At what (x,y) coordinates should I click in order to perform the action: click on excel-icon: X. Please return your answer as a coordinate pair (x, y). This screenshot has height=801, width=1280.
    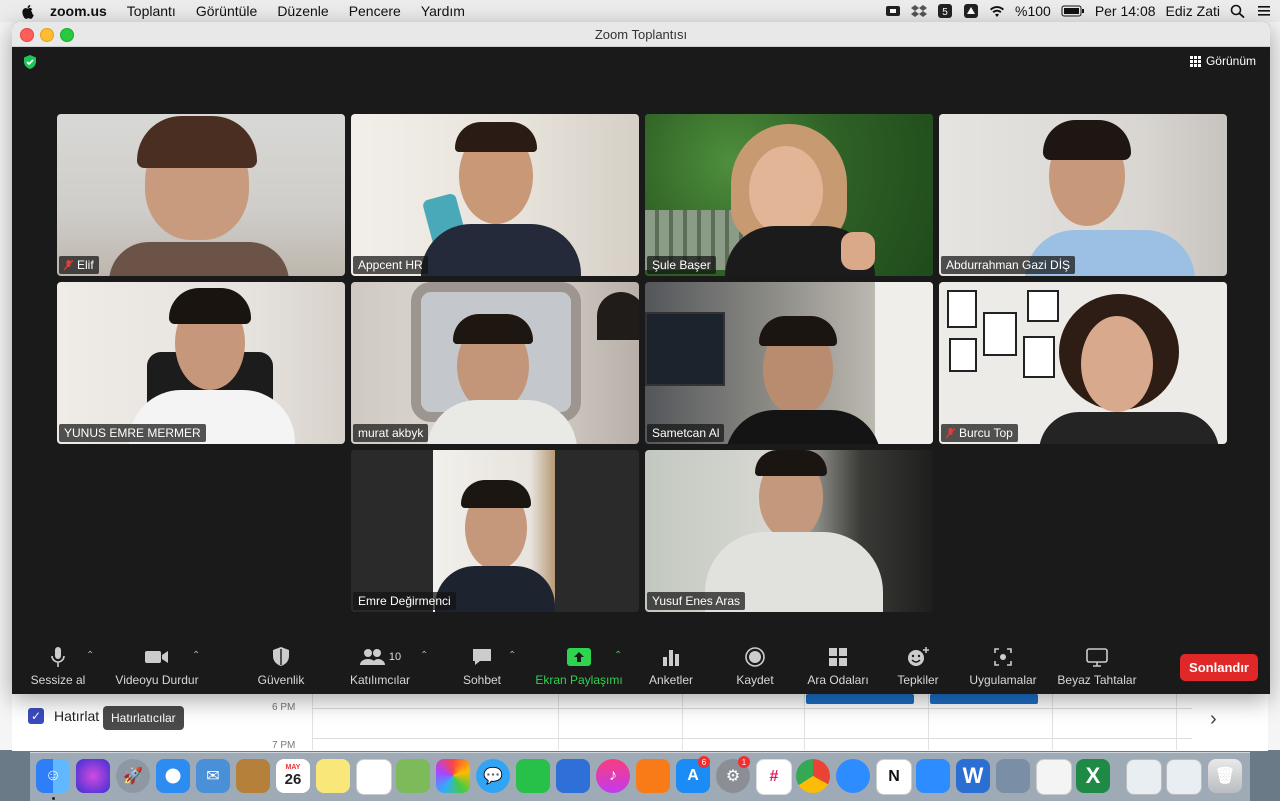
    Looking at the image, I should click on (1093, 776).